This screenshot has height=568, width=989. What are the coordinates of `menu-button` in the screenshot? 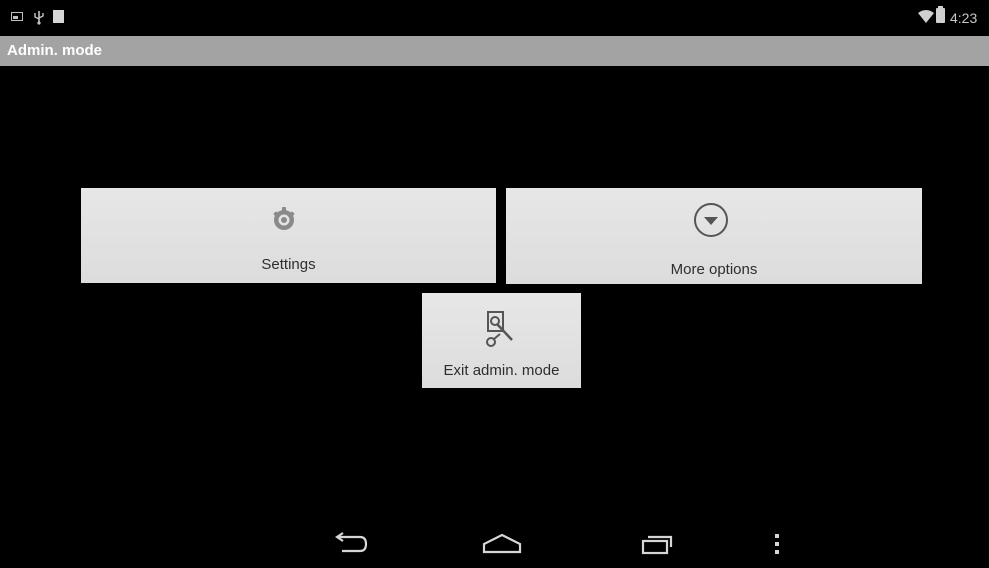 It's located at (777, 544).